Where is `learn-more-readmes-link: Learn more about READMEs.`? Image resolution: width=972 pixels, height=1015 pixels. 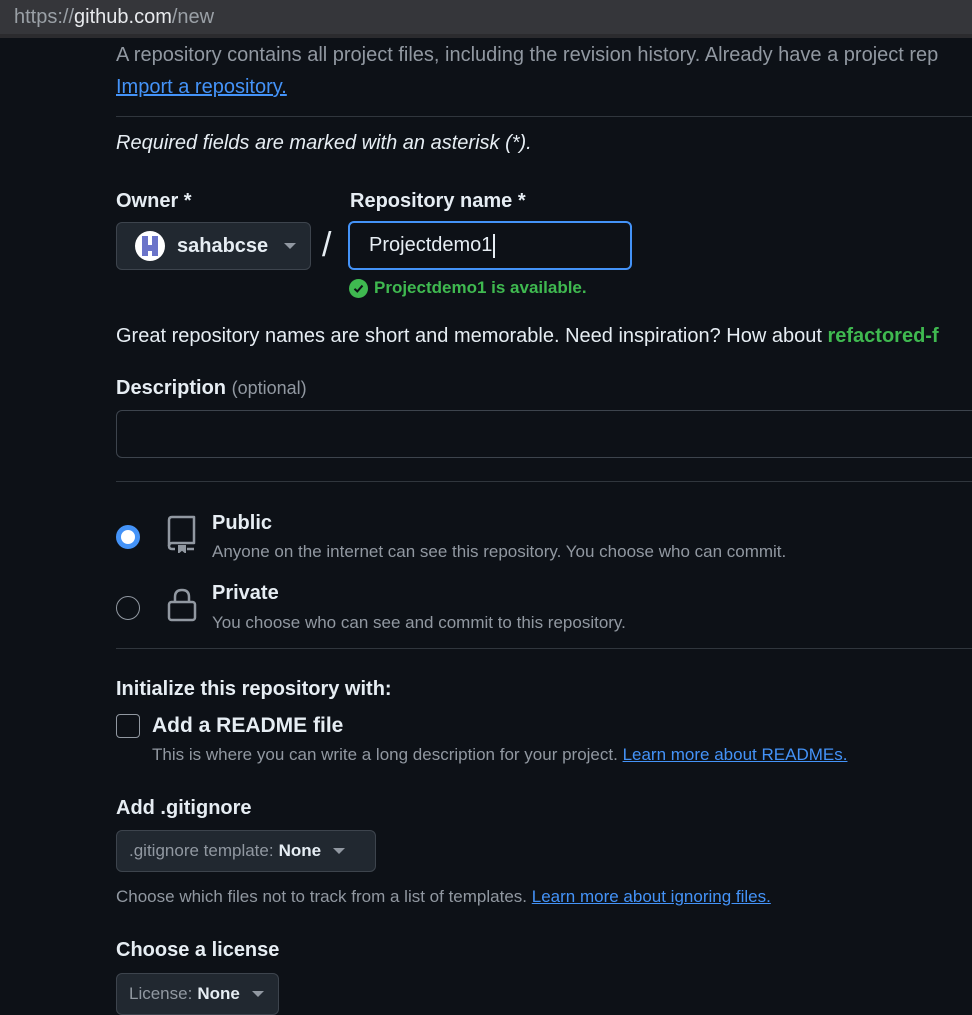 learn-more-readmes-link: Learn more about READMEs. is located at coordinates (735, 754).